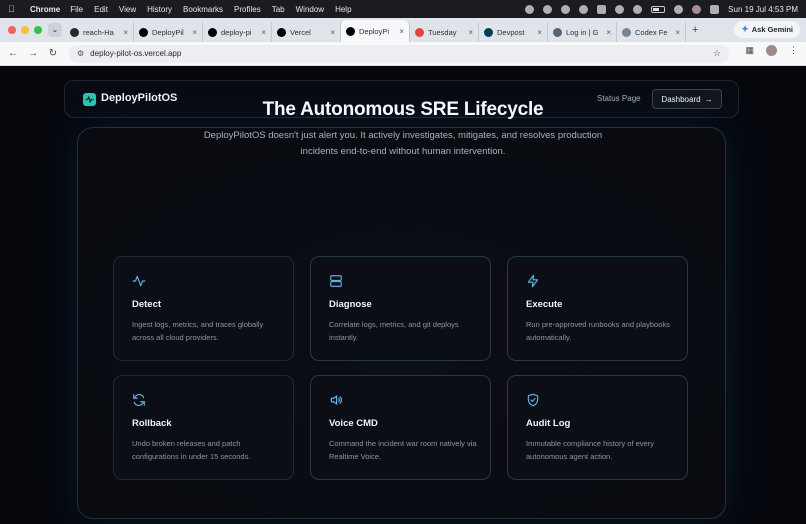 Image resolution: width=806 pixels, height=524 pixels. Describe the element at coordinates (638, 9) in the screenshot. I see `focus-icon` at that location.